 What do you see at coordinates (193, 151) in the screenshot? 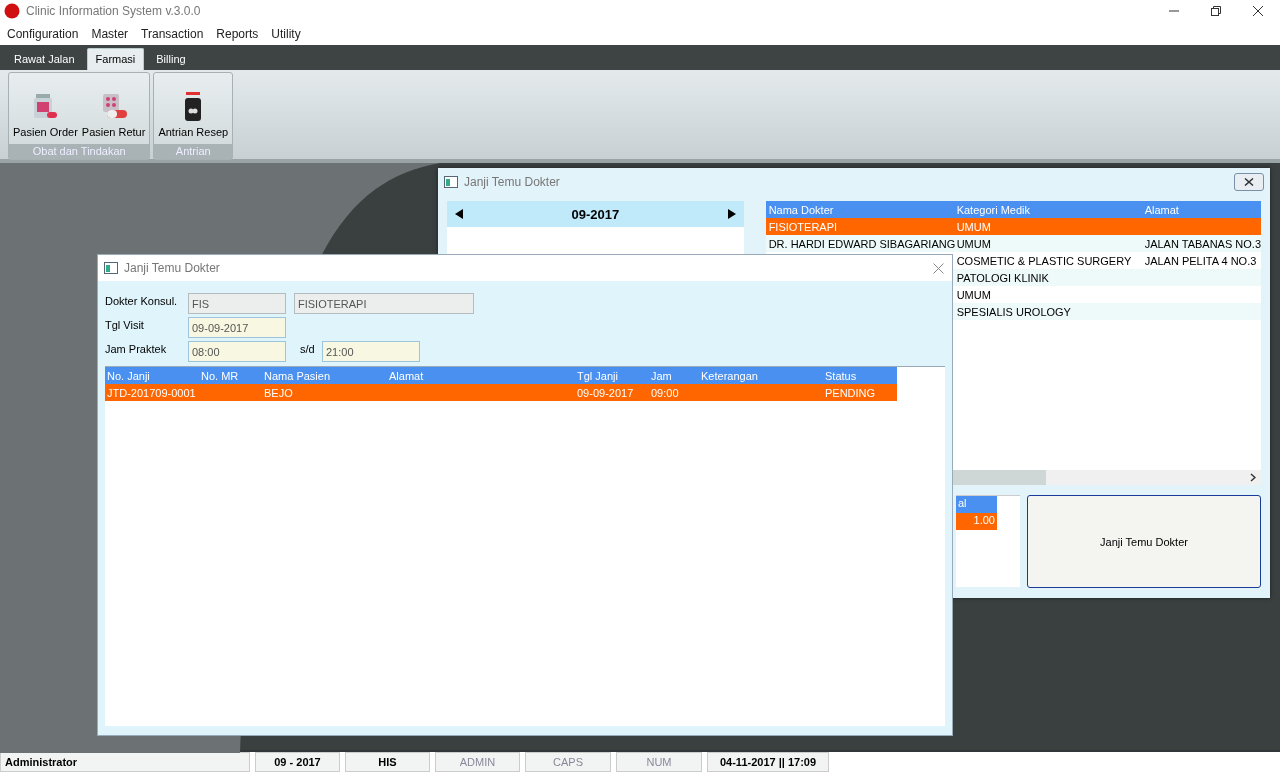
I see `ribbon-group-label: Antrian` at bounding box center [193, 151].